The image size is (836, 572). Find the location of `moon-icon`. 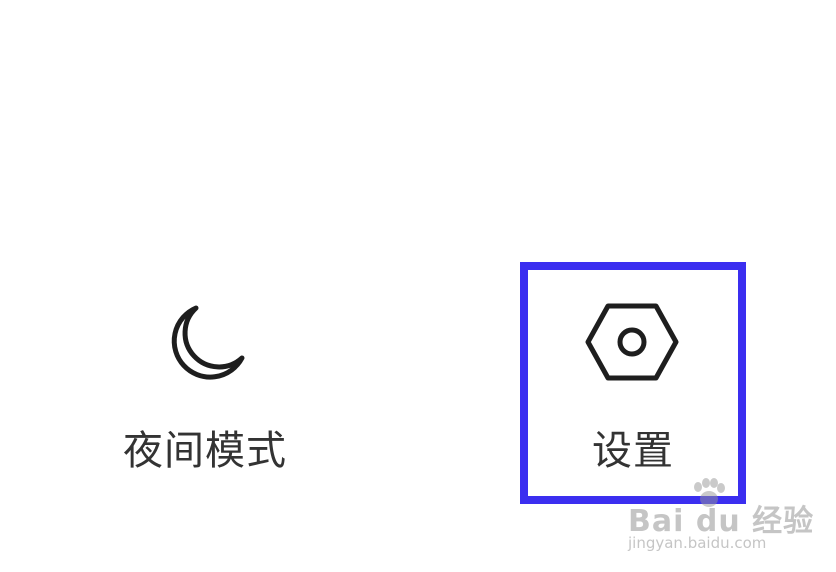

moon-icon is located at coordinates (208, 342).